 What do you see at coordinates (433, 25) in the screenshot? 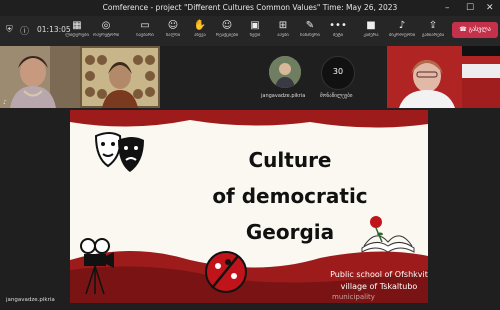
I see `share-icon: ⇪` at bounding box center [433, 25].